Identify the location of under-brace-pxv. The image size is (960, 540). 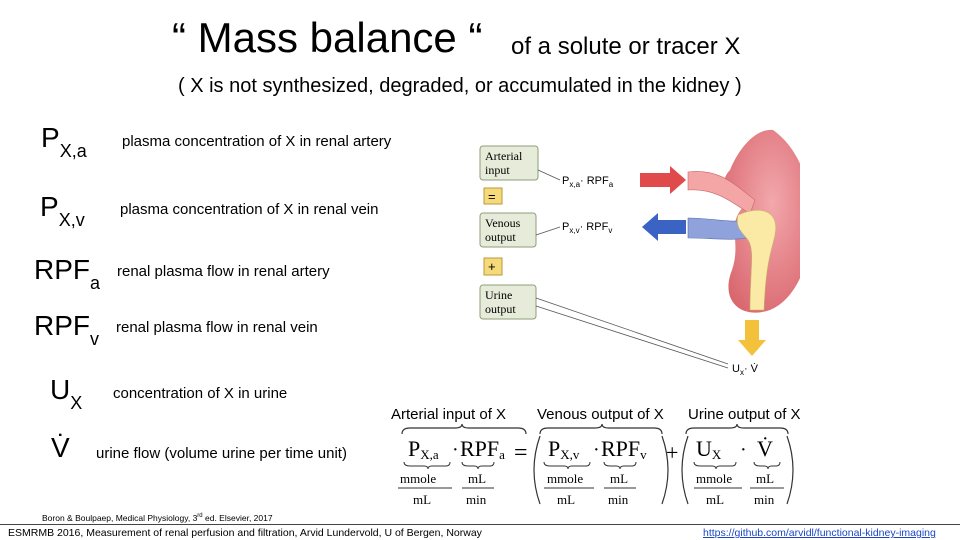
(567, 465).